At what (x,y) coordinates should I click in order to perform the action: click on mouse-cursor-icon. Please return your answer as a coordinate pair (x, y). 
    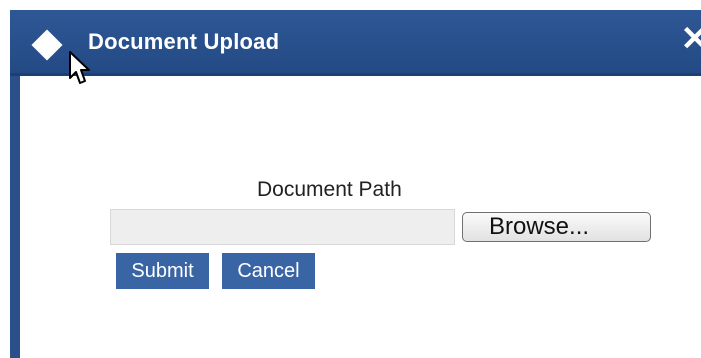
    Looking at the image, I should click on (79, 67).